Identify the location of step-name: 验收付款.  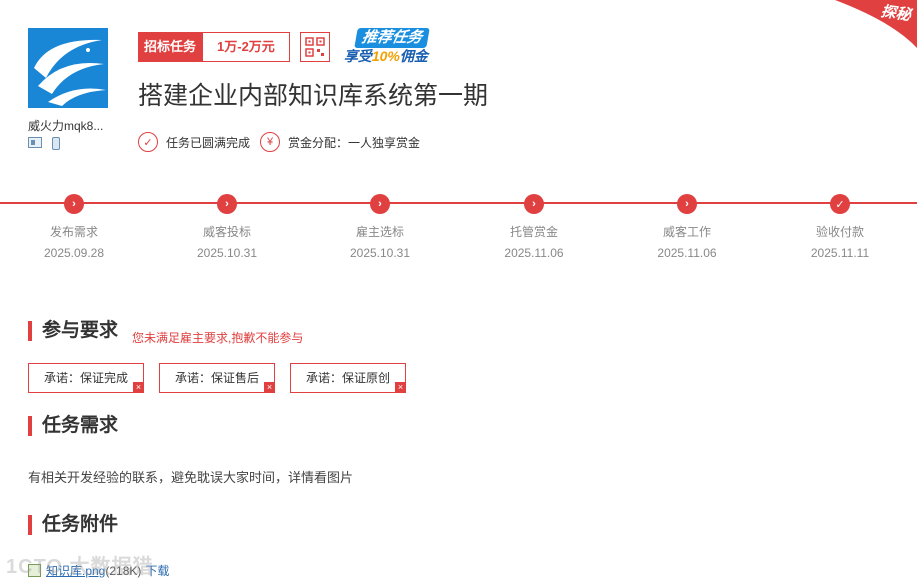
(839, 232).